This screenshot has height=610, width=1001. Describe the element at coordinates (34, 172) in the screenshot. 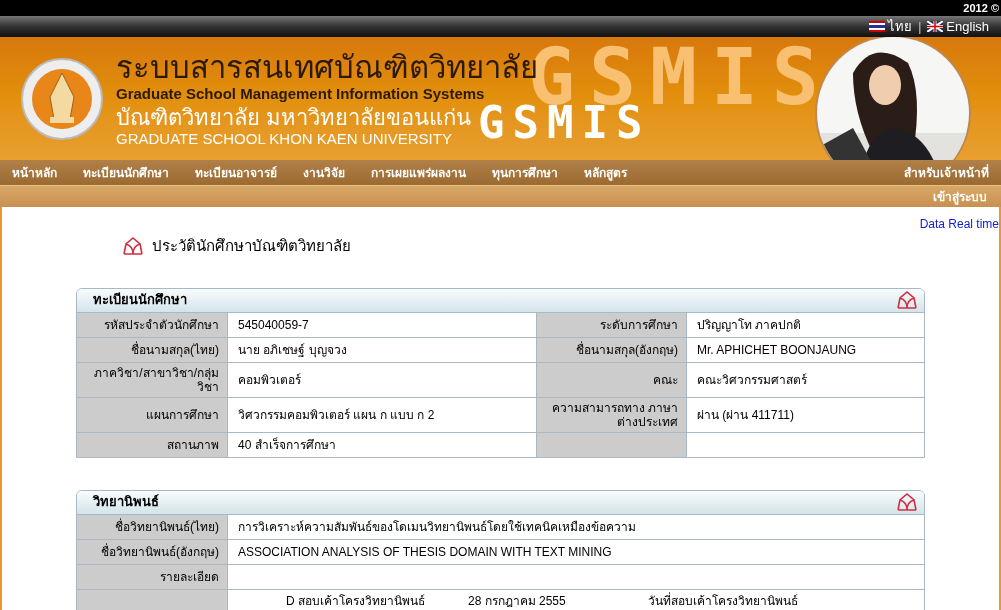

I see `nav-link: หน้าหลัก` at that location.